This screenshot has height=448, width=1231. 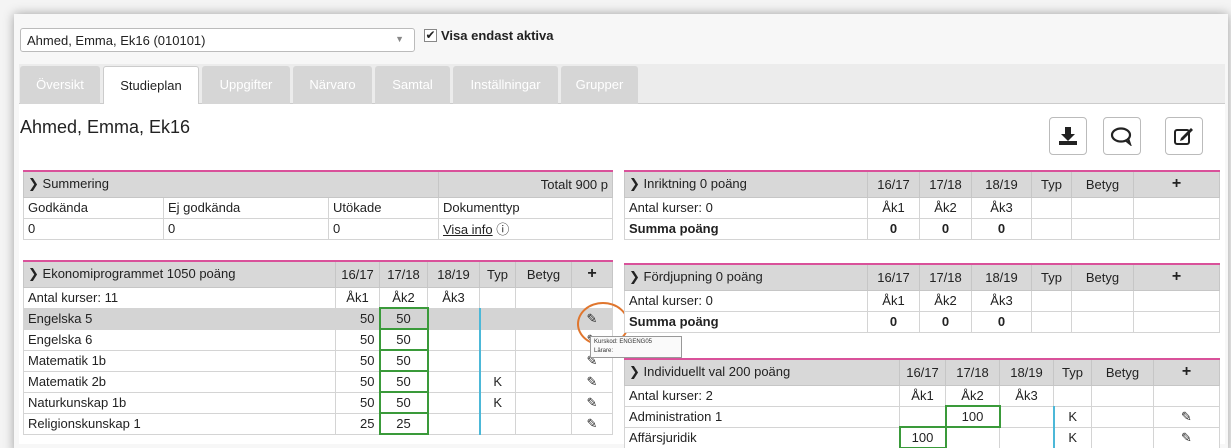 What do you see at coordinates (318, 423) in the screenshot?
I see `table-row: Religionskunskap 1 25 25 ✎` at bounding box center [318, 423].